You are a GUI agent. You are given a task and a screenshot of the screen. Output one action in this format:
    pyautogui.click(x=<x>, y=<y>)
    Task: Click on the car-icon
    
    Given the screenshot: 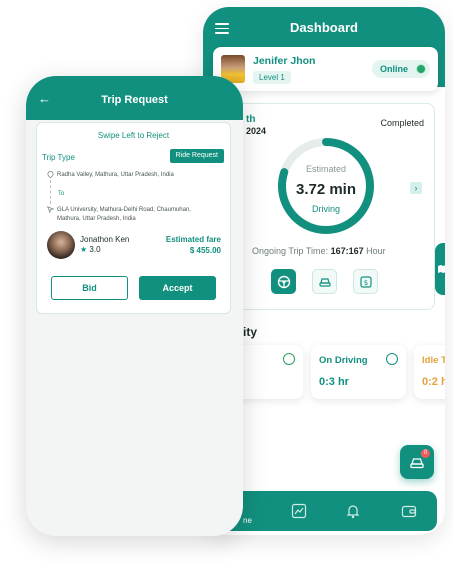 What is the action you would take?
    pyautogui.click(x=325, y=282)
    